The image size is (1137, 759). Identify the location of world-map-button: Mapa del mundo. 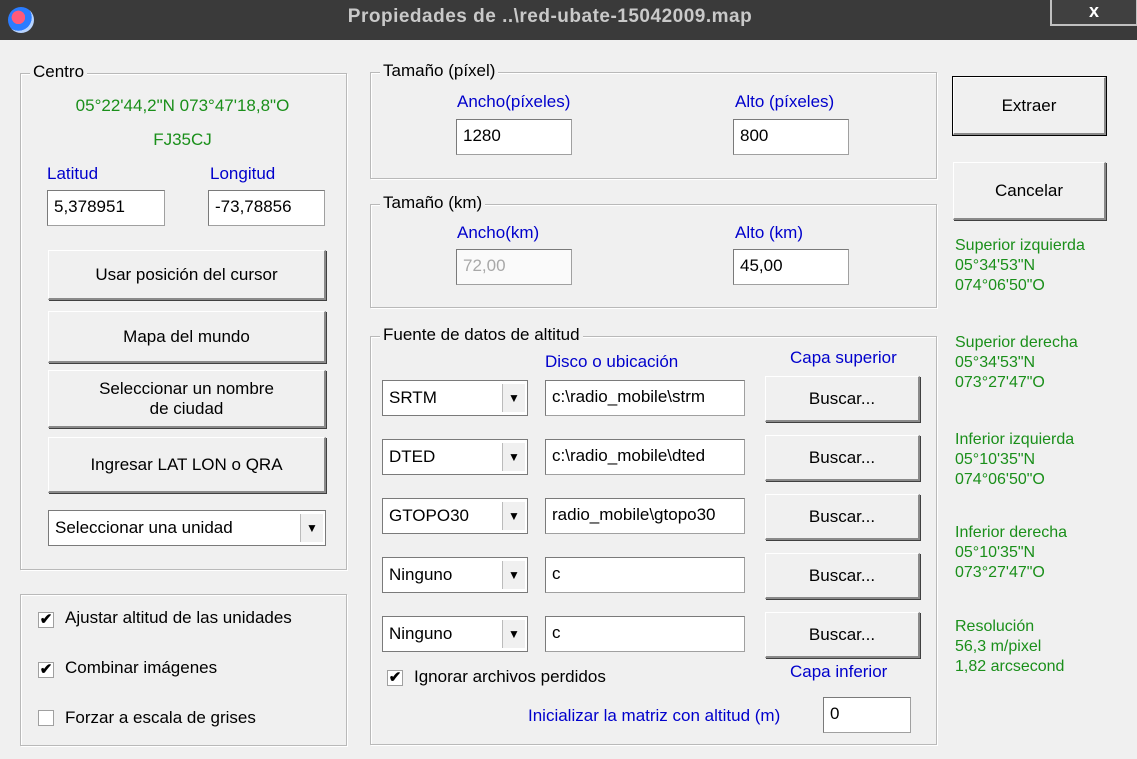
(187, 337).